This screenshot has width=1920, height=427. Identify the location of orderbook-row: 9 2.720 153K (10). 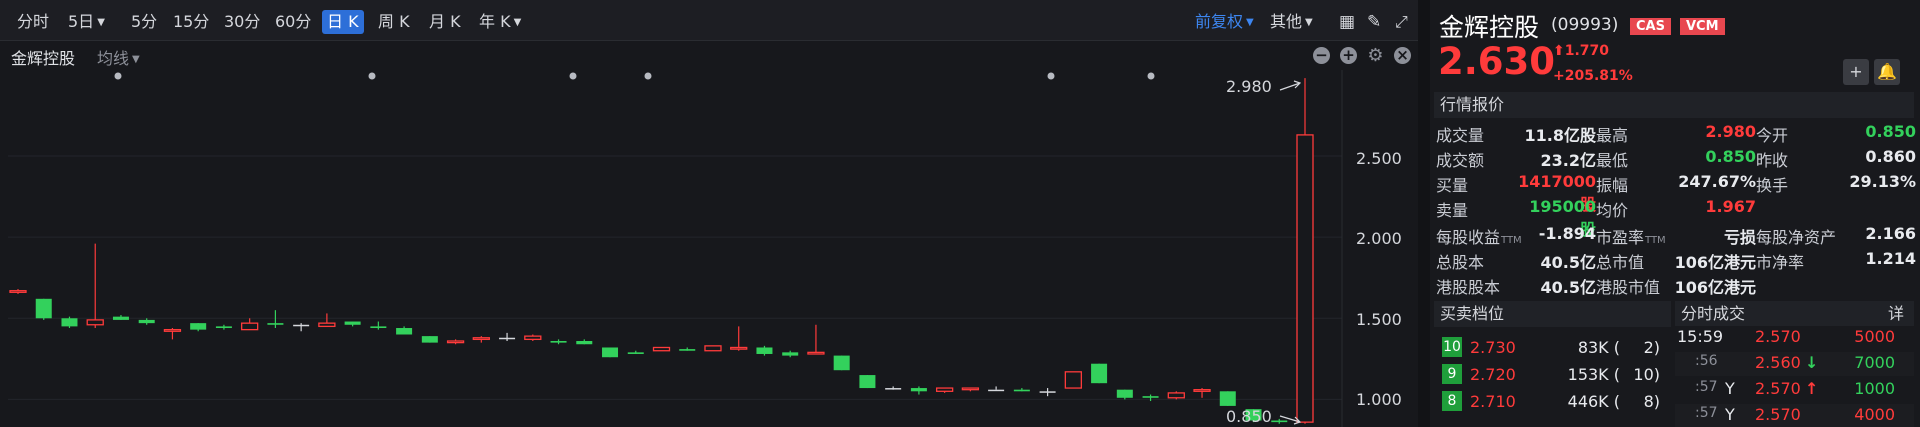
(1555, 375).